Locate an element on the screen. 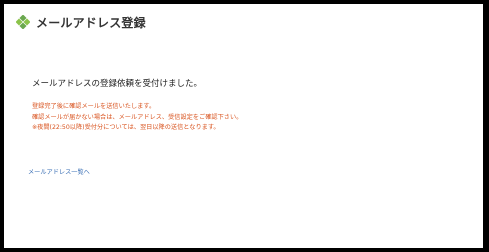 Image resolution: width=489 pixels, height=252 pixels. notice-line: 登録完了後に確認メールを送信いたします。 is located at coordinates (94, 106).